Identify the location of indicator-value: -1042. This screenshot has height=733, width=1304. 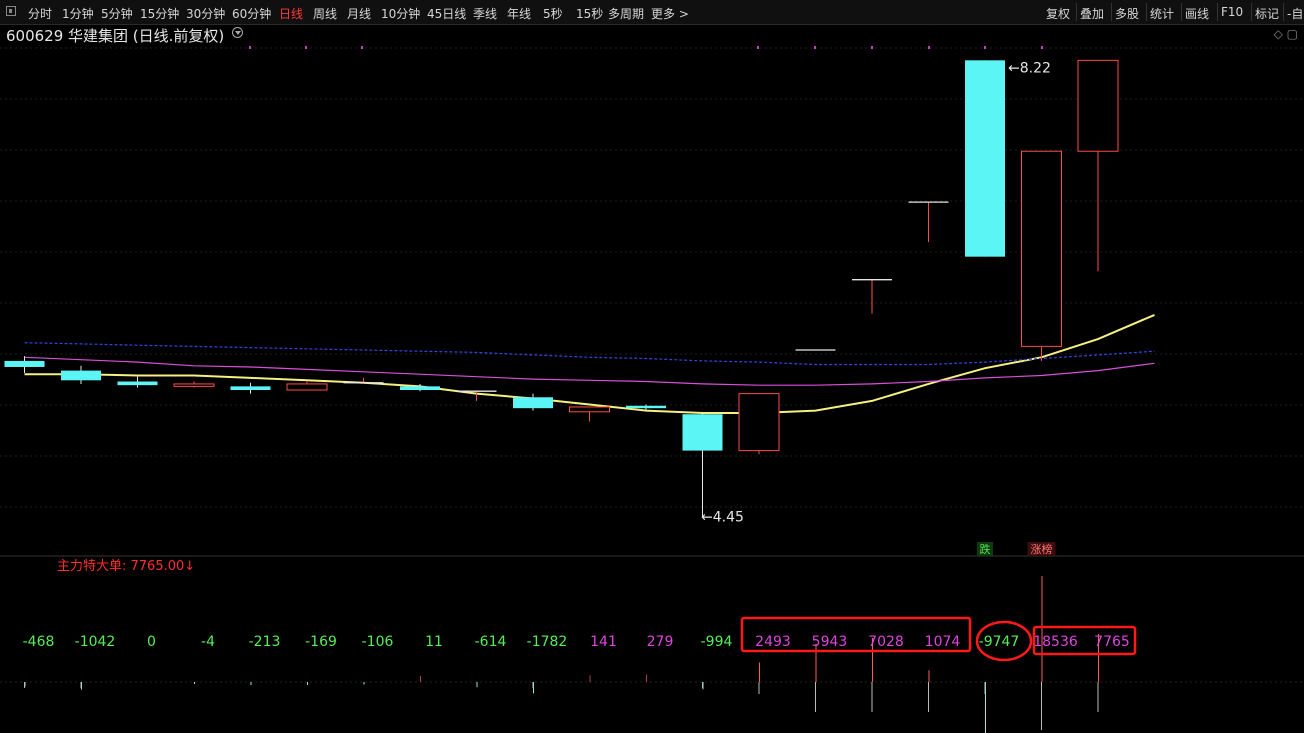
(95, 642).